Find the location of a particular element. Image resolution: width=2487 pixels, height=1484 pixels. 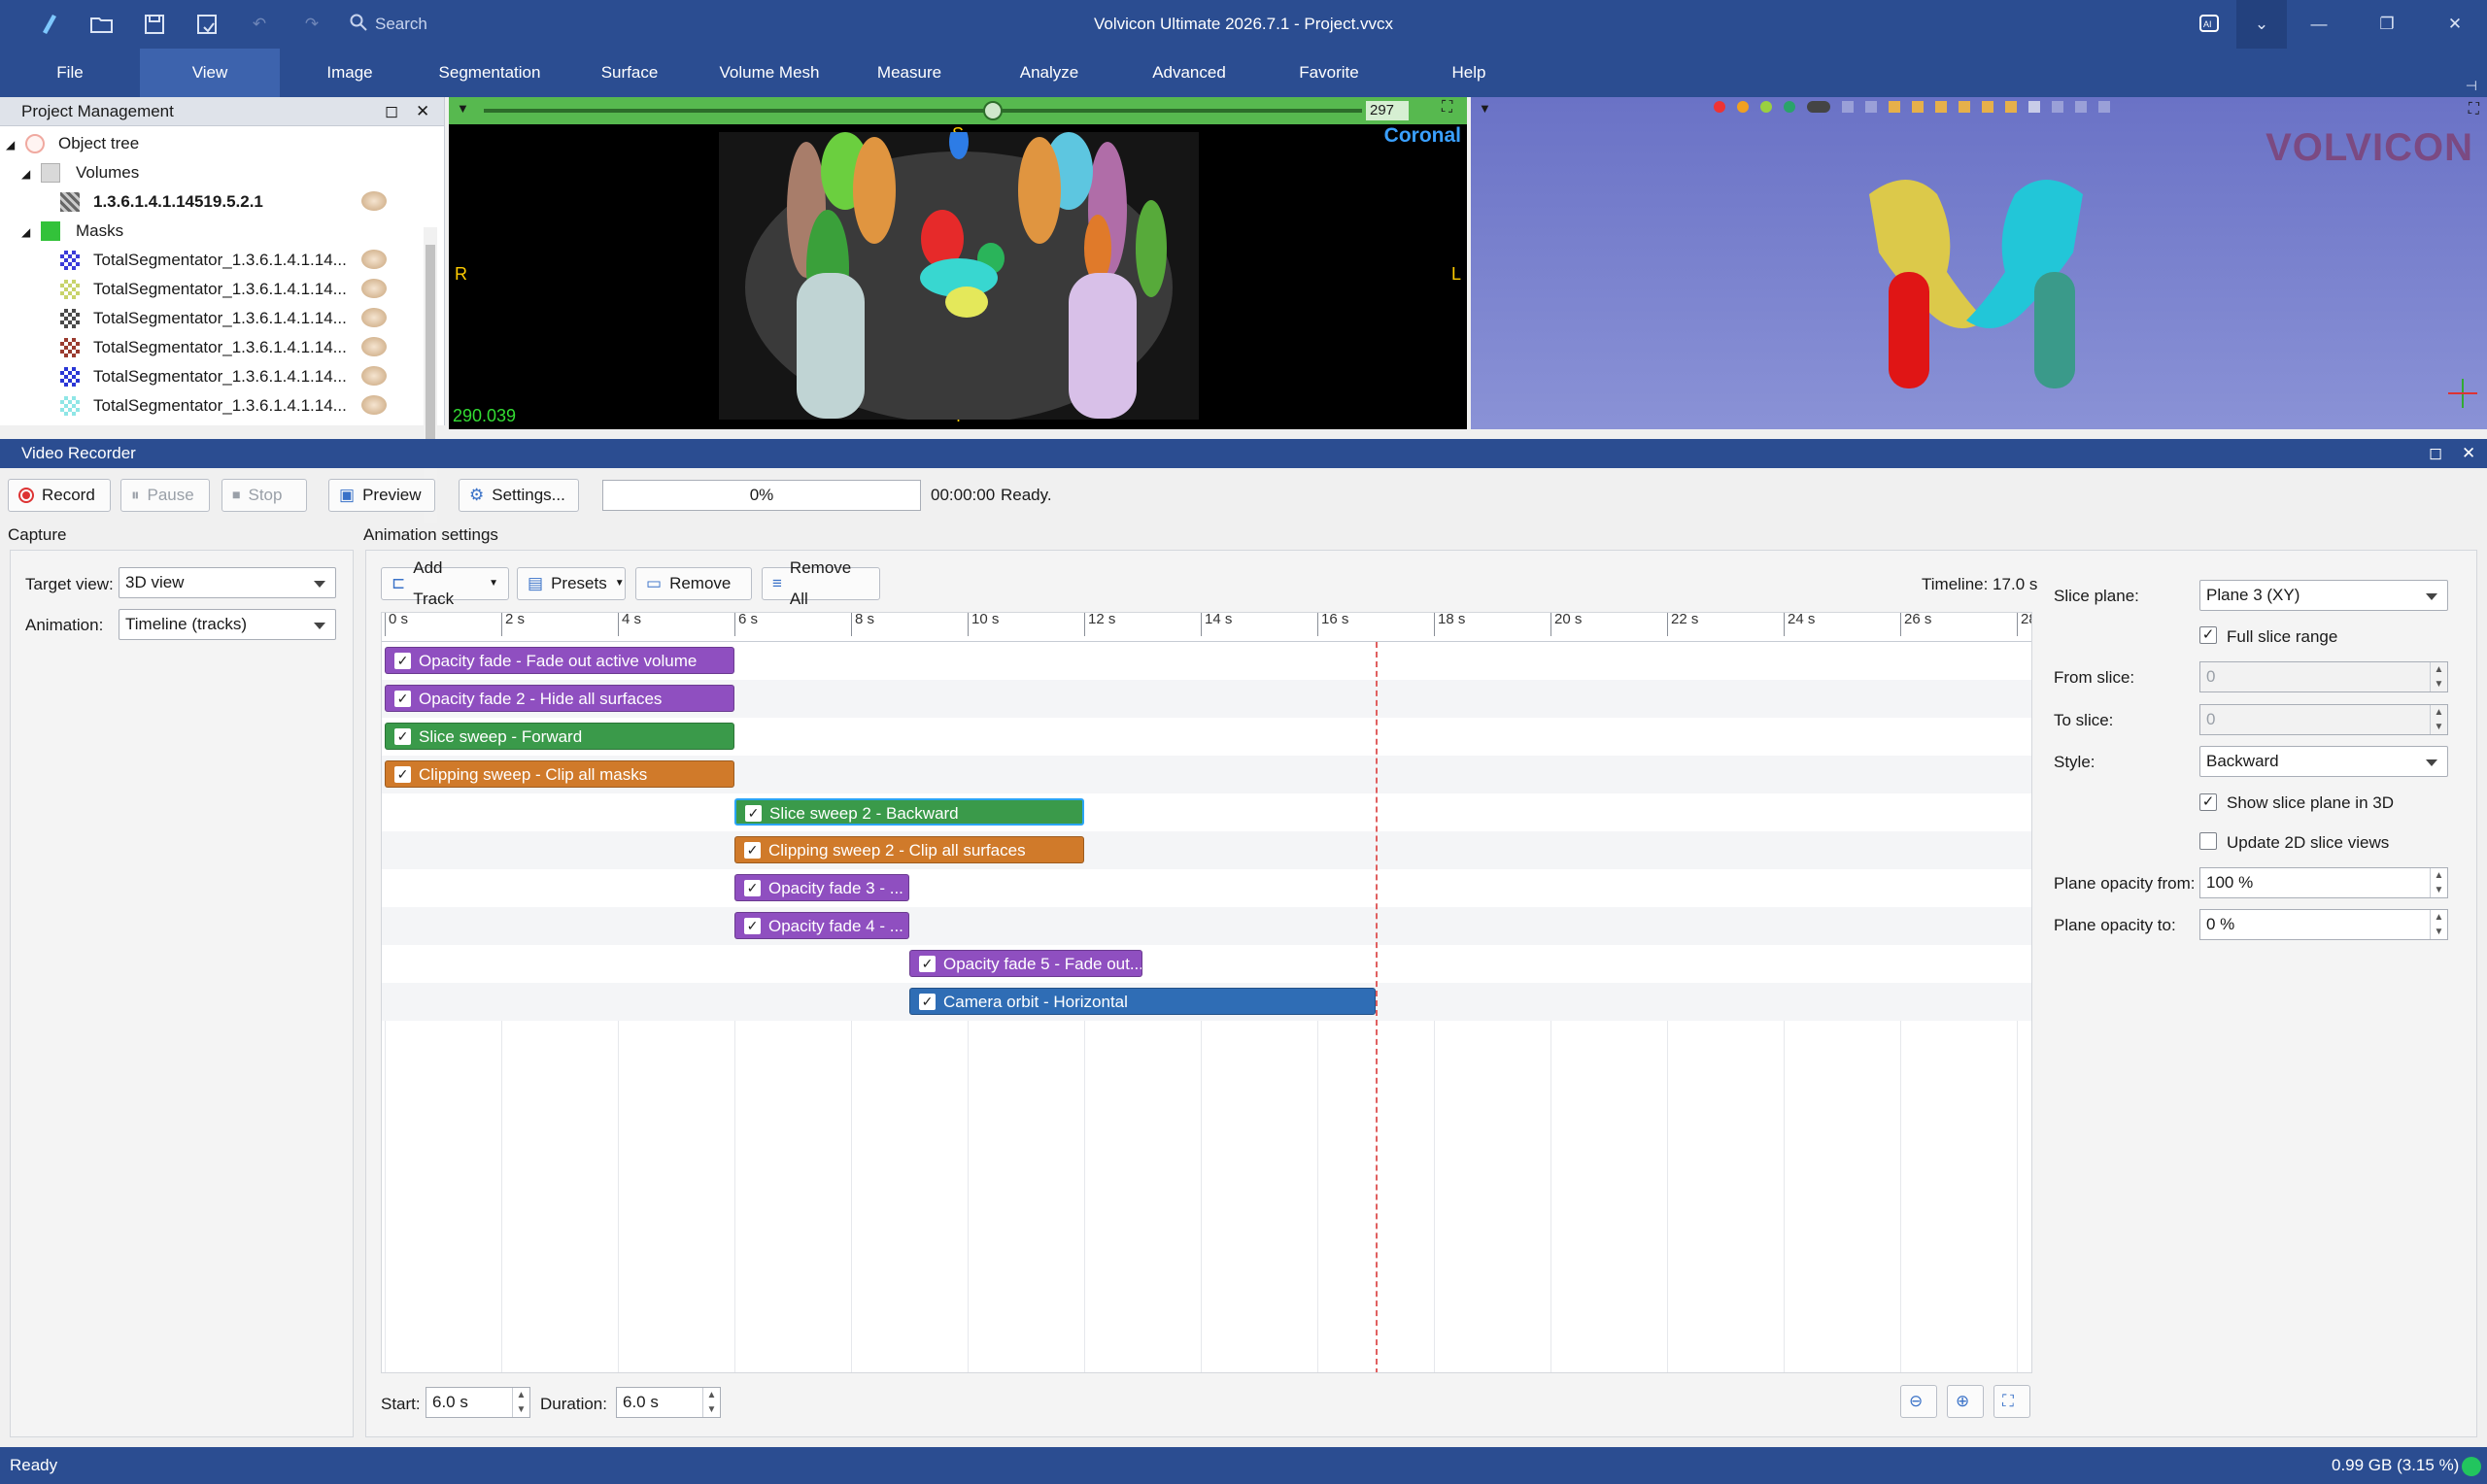

tree-scrollbar-thumb is located at coordinates (430, 351).